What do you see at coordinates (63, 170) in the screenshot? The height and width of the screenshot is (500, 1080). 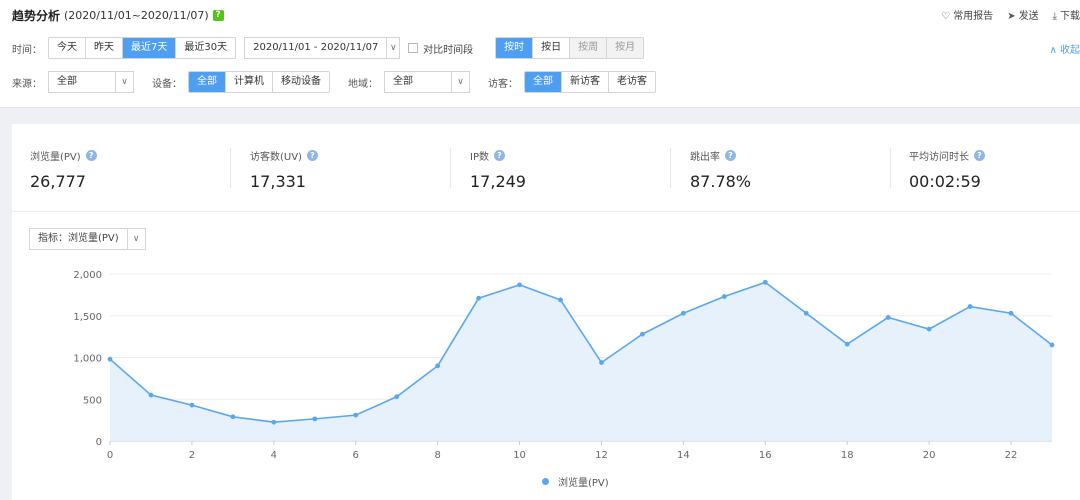 I see `metric-pv: 浏览量(PV)? 26,777` at bounding box center [63, 170].